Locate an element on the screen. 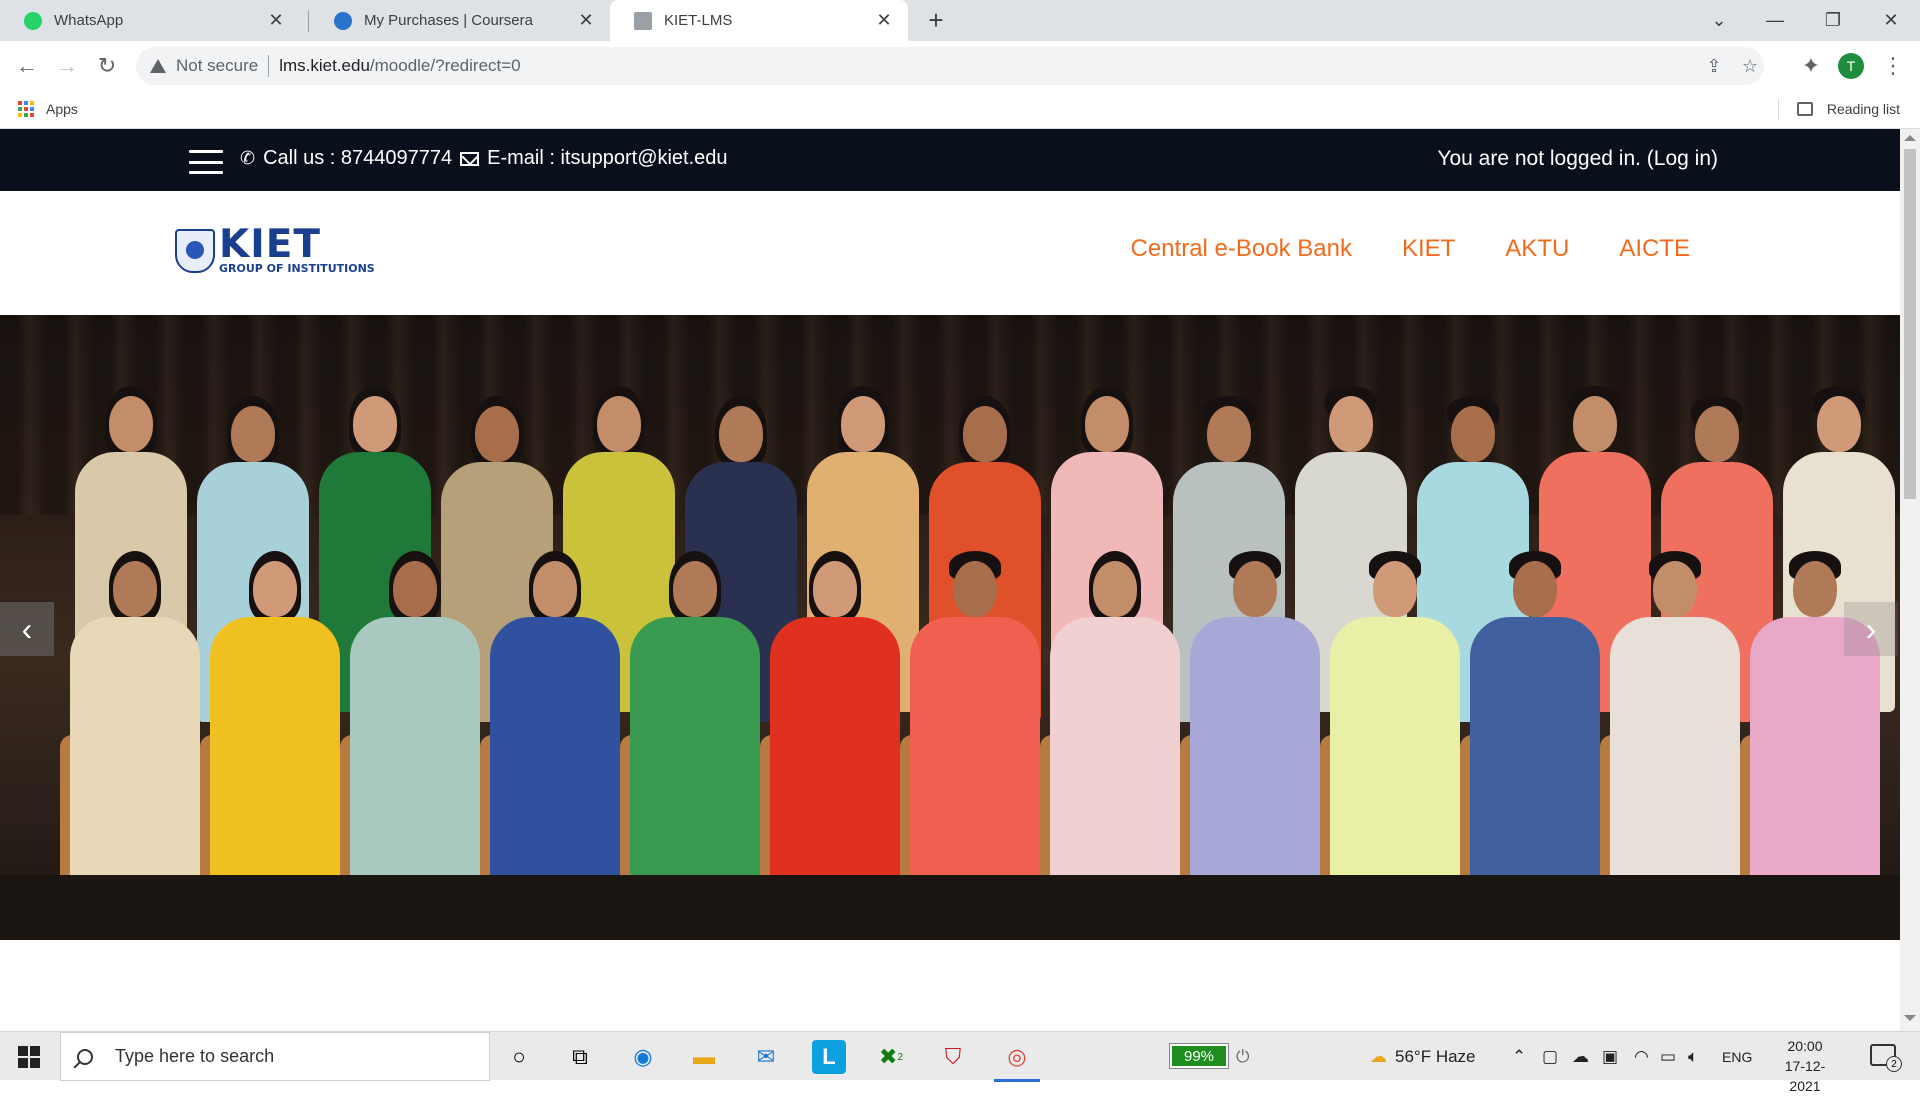 This screenshot has height=1096, width=1920. app-l-icon: L is located at coordinates (829, 1057).